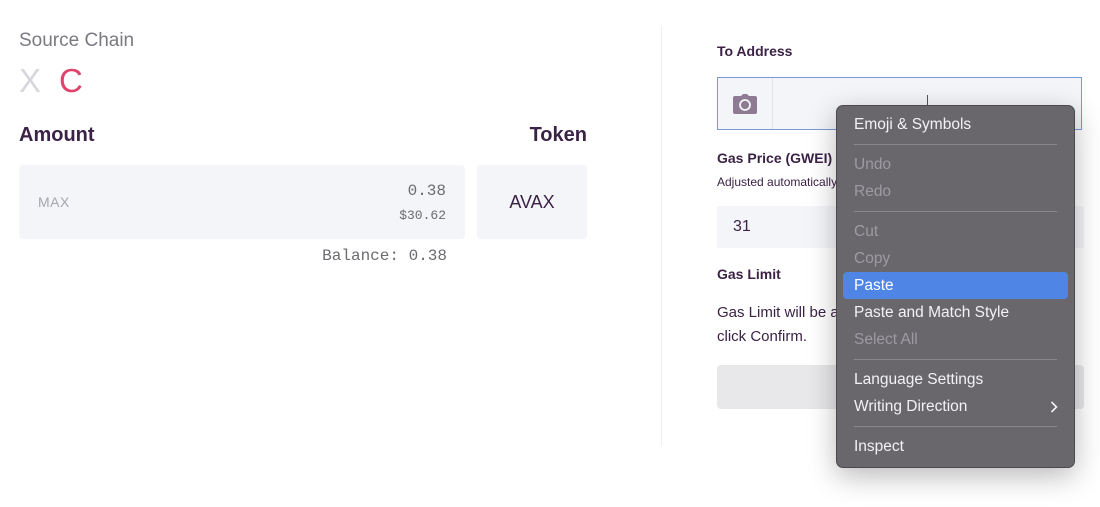 This screenshot has height=507, width=1100. I want to click on token-label: Token, so click(558, 135).